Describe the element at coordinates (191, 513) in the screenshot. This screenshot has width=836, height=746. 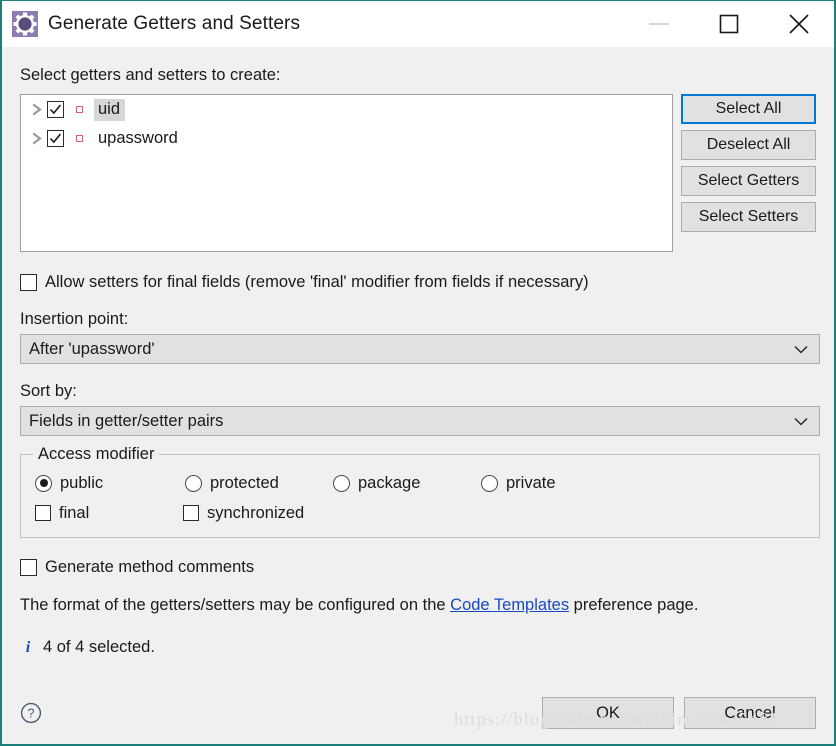
I see `synchronized-checkbox` at that location.